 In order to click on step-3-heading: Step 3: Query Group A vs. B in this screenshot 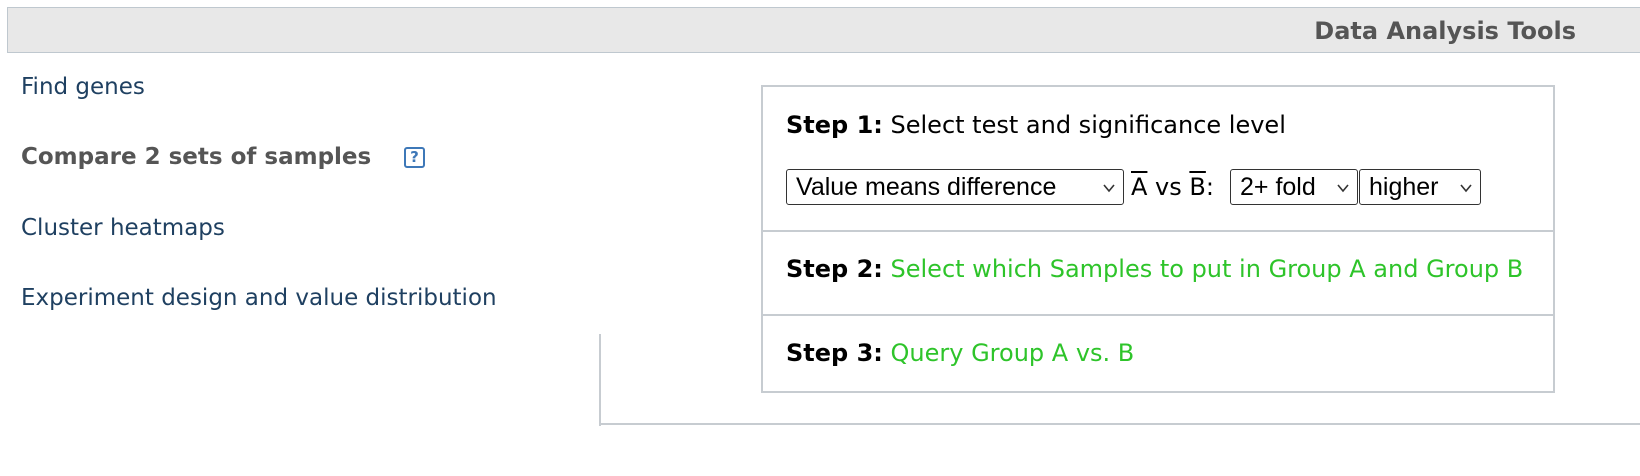, I will do `click(960, 353)`.